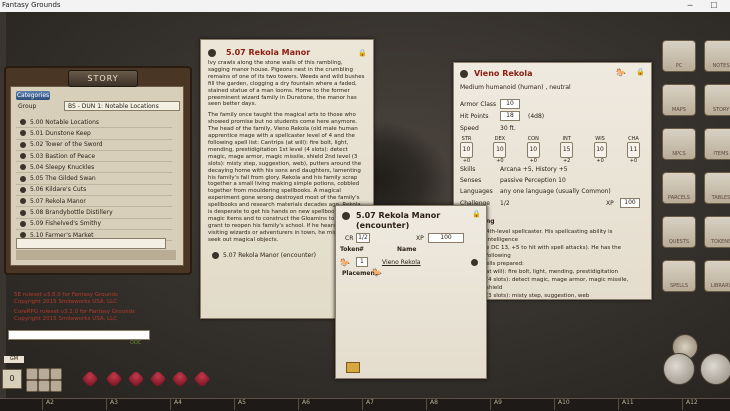 Image resolution: width=730 pixels, height=411 pixels. What do you see at coordinates (361, 262) in the screenshot?
I see `npc-count-field: 1` at bounding box center [361, 262].